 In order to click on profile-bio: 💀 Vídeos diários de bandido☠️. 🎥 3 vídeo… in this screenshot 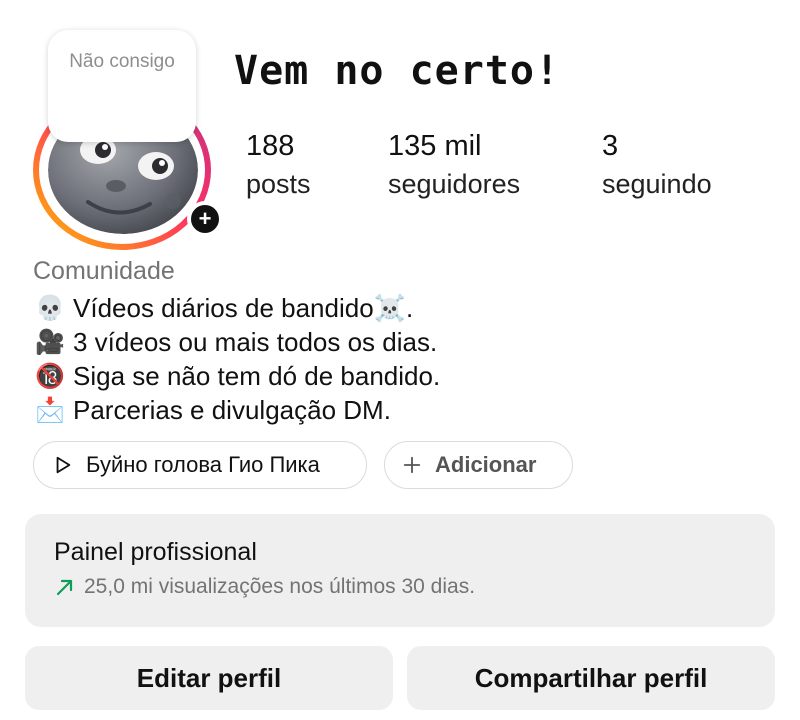, I will do `click(236, 359)`.